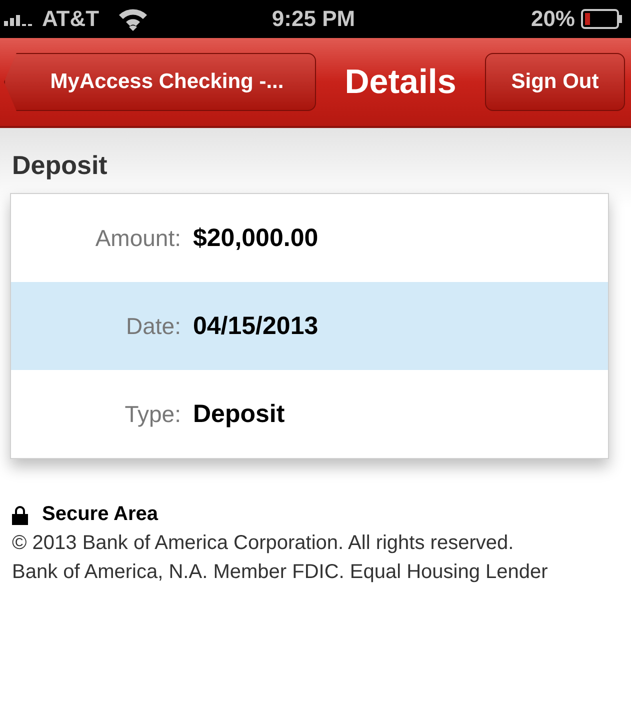  Describe the element at coordinates (71, 19) in the screenshot. I see `carrier-name: AT&T` at that location.